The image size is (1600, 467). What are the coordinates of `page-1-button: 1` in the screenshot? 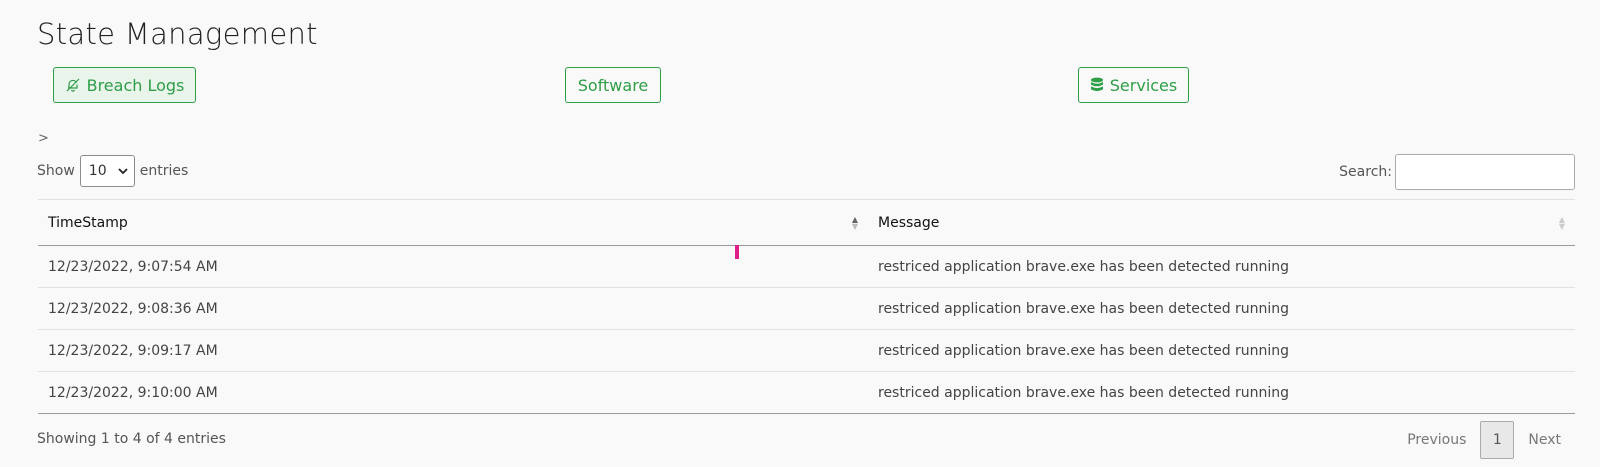 It's located at (1497, 440).